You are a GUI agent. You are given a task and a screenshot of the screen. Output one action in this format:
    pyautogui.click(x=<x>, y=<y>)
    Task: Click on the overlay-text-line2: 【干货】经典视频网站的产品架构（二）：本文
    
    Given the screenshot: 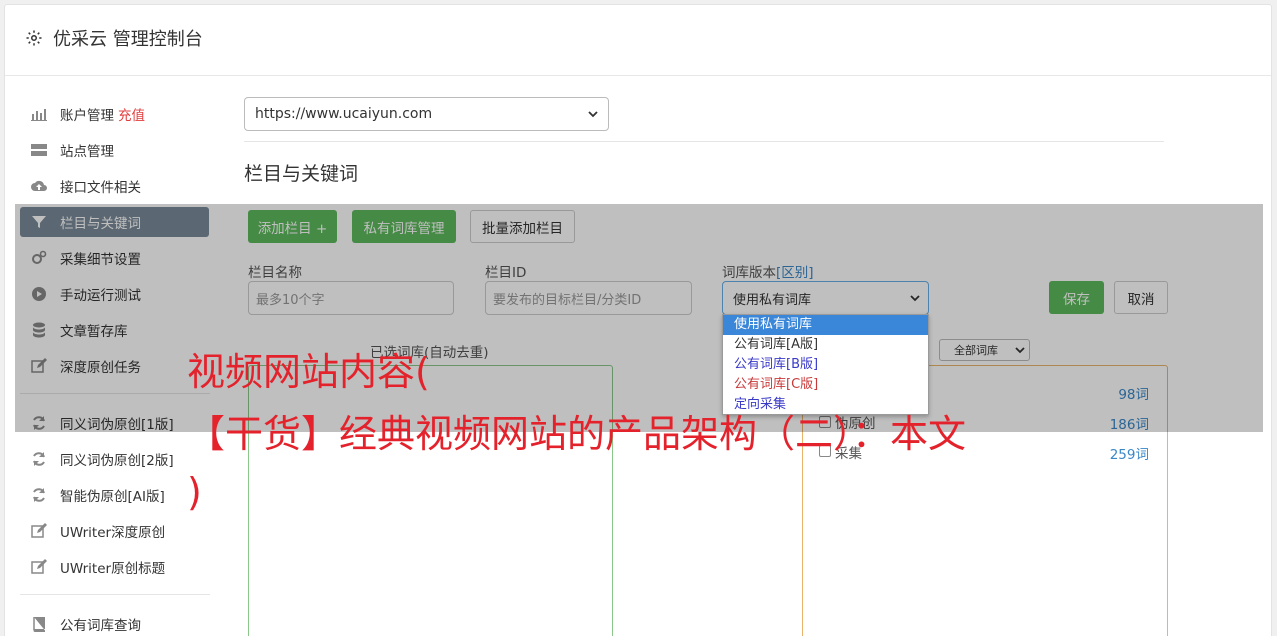 What is the action you would take?
    pyautogui.click(x=577, y=434)
    